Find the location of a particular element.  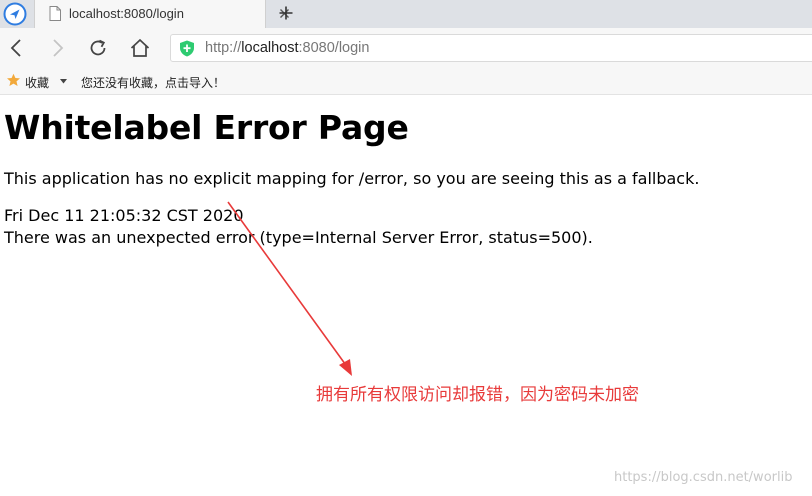

address-bar: http://localhost:8080/login is located at coordinates (491, 48).